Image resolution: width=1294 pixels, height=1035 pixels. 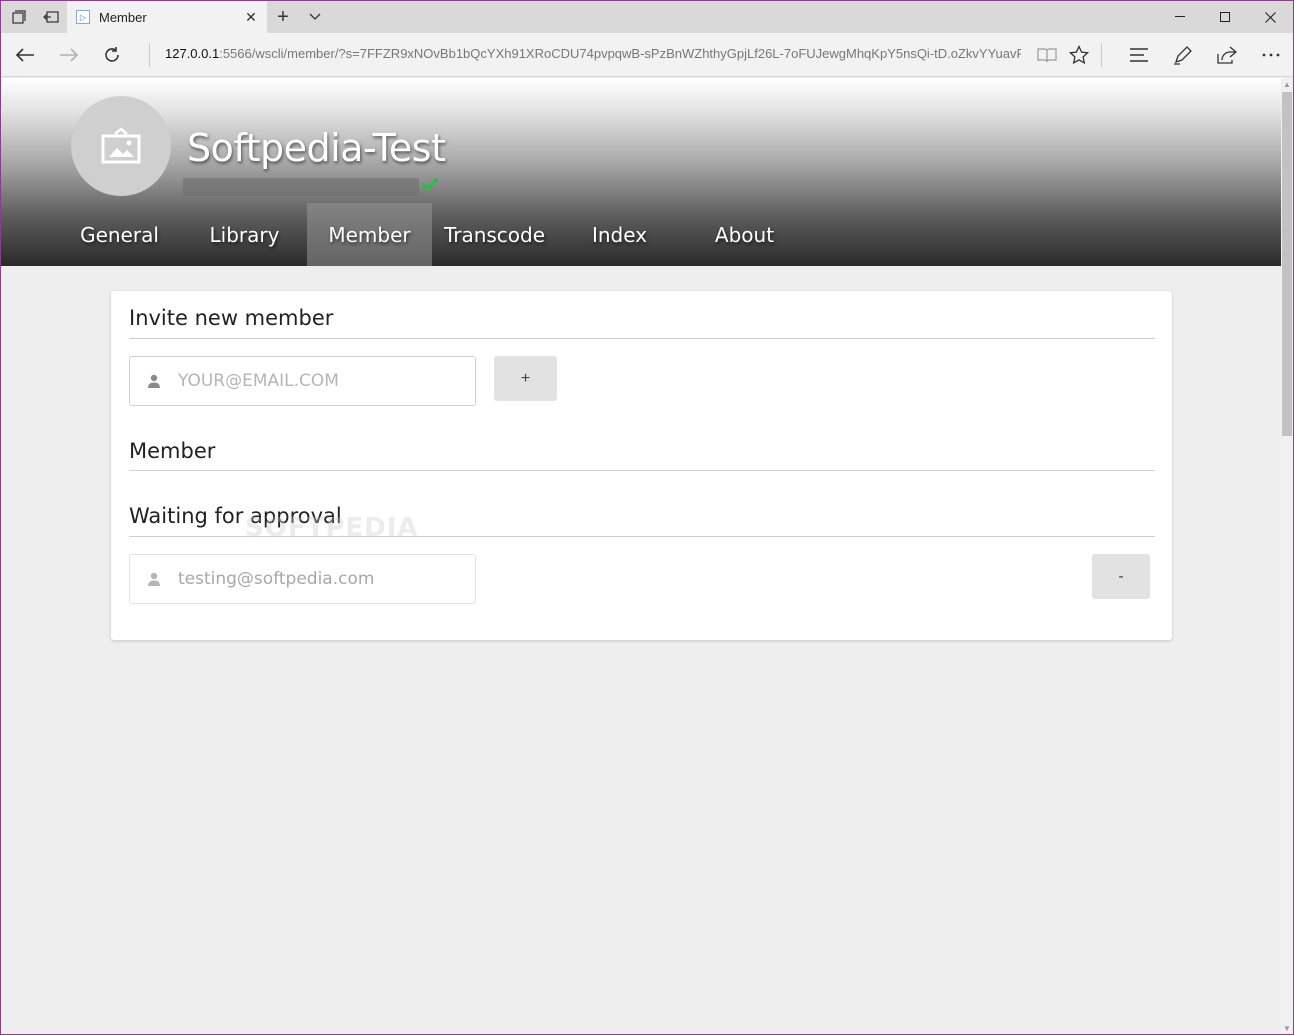 I want to click on close-tab-icon: ✕, so click(x=251, y=17).